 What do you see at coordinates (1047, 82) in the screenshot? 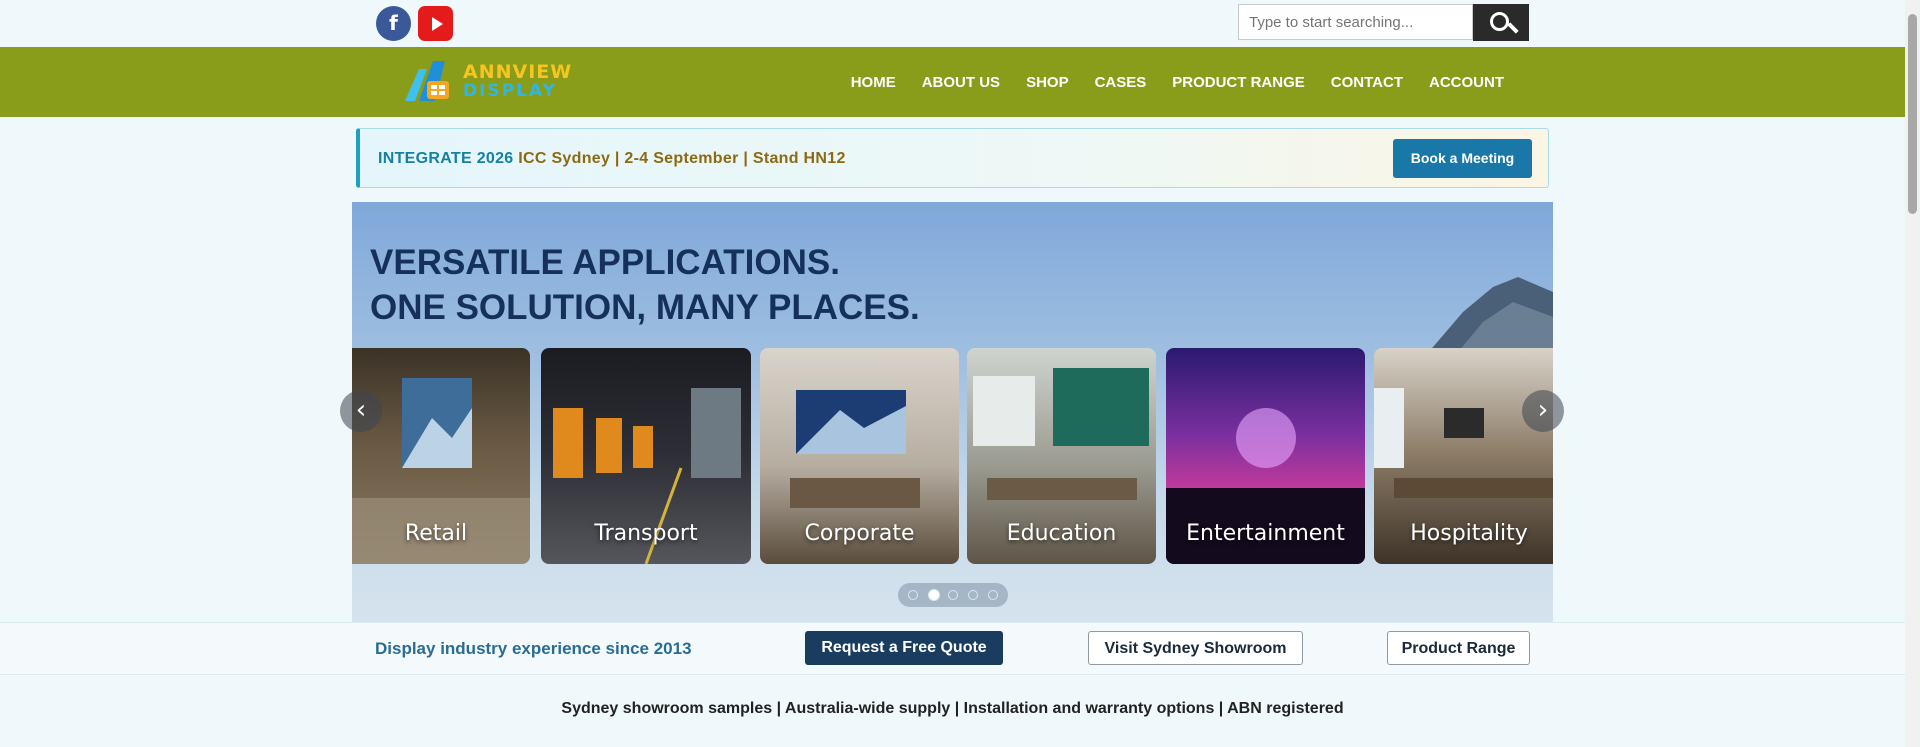
I see `nav-shop: SHOP` at bounding box center [1047, 82].